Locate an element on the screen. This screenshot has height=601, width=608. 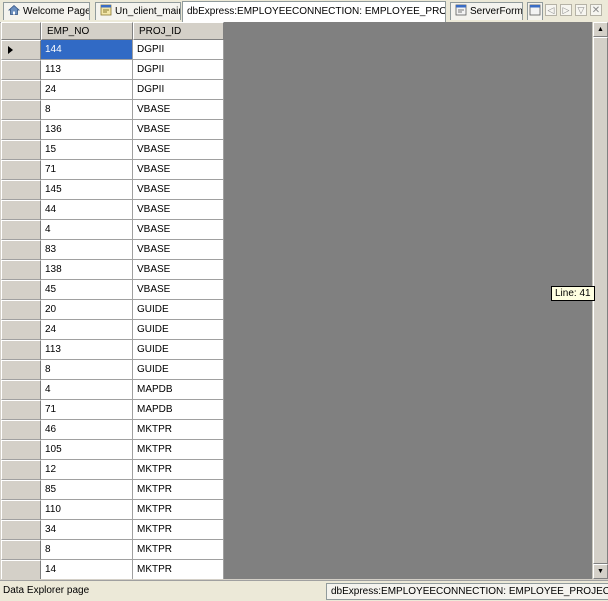
table-row: 138 VBASE is located at coordinates (112, 270).